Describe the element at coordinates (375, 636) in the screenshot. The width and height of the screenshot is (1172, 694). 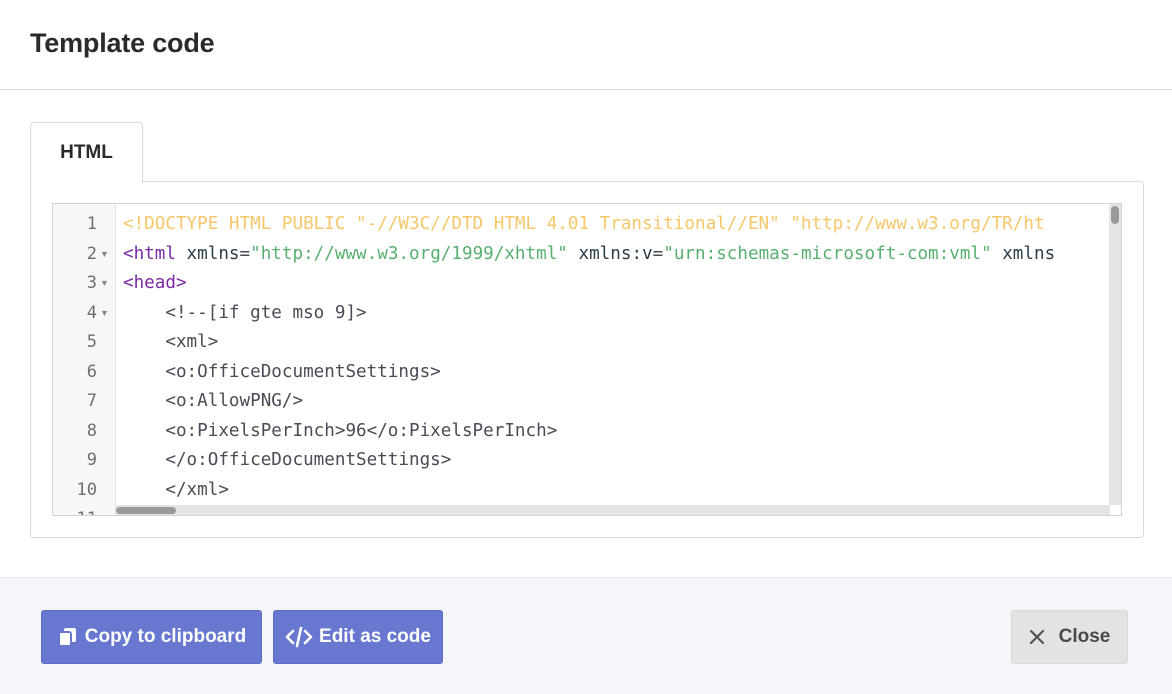
I see `edit-button-label: Edit as code` at that location.